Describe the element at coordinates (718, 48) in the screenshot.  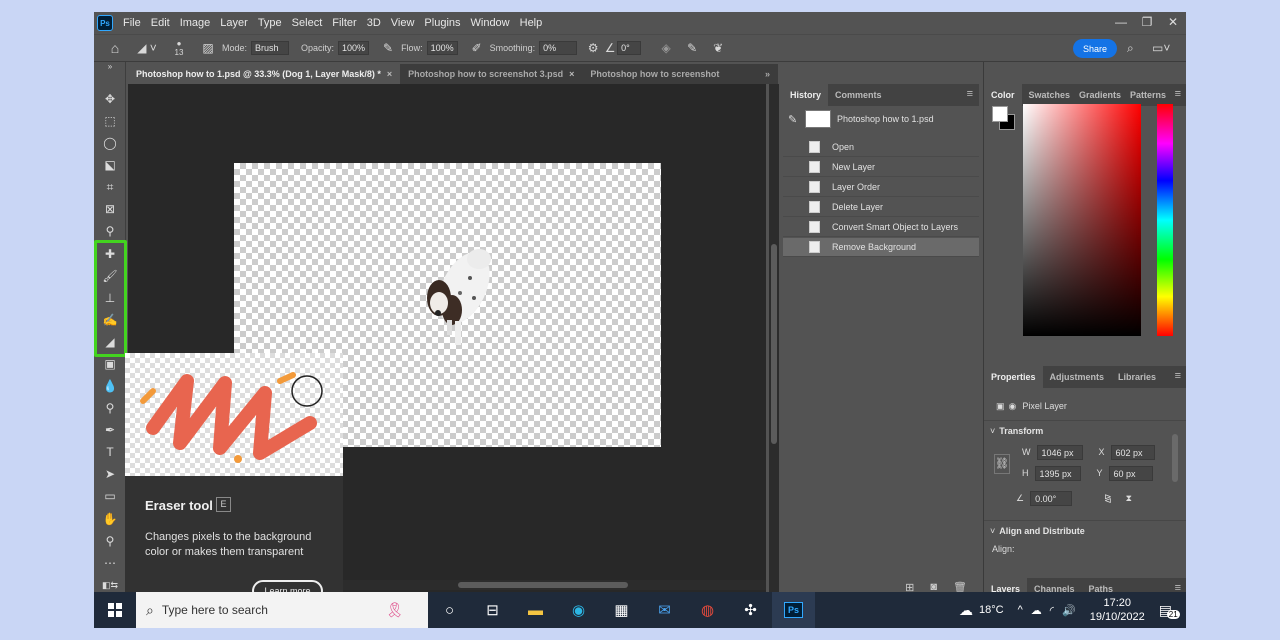
I see `symmetry-icon: ❦` at that location.